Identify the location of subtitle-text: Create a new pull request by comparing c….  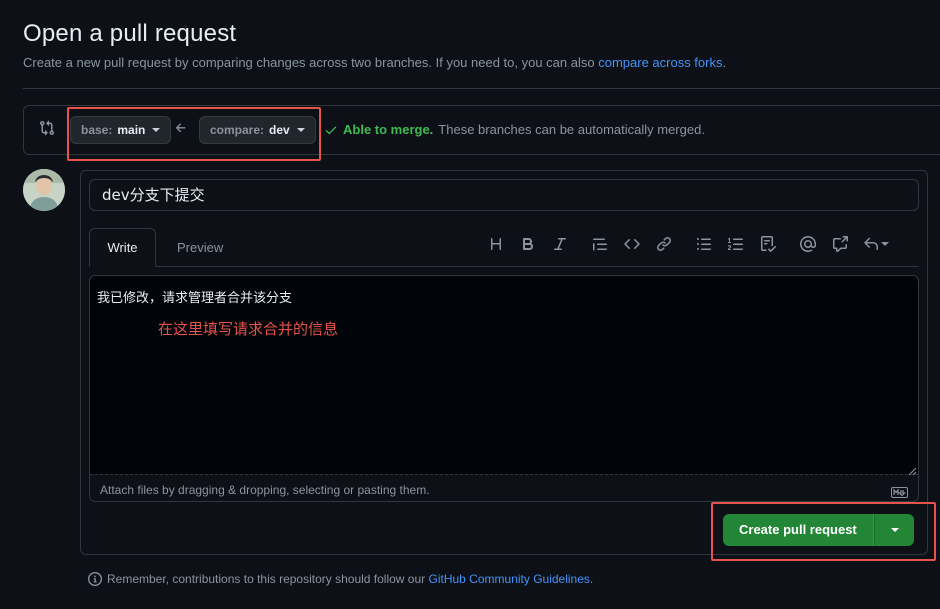
(311, 62).